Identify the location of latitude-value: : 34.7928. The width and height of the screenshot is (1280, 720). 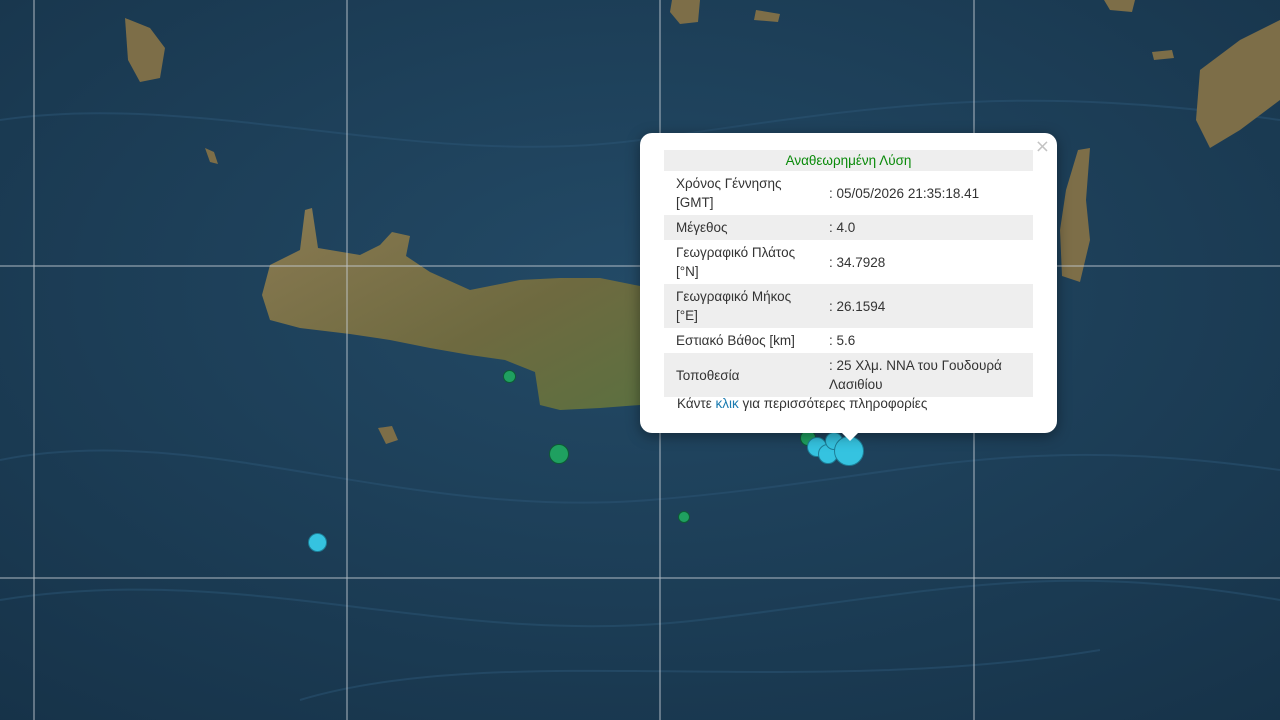
(857, 262).